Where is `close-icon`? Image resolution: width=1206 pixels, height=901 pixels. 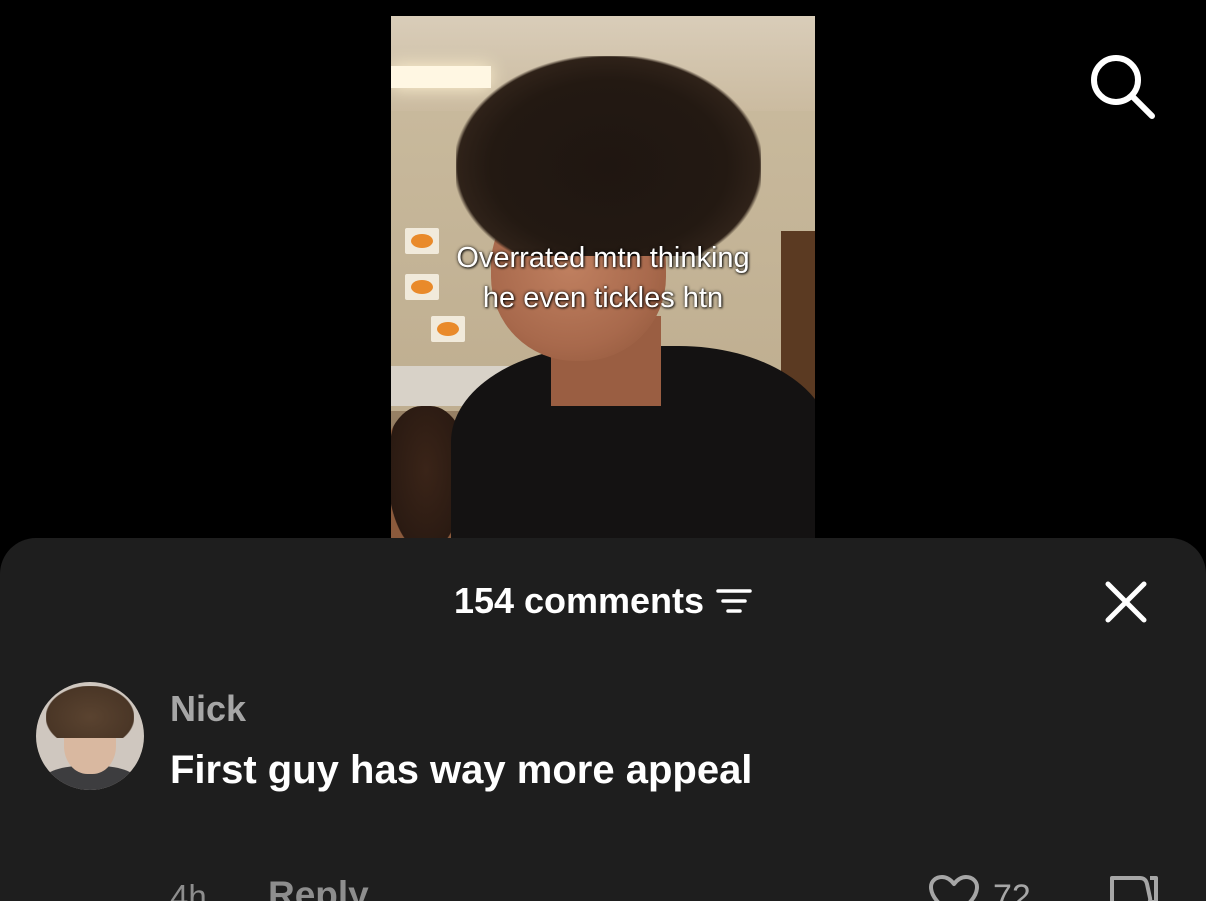
close-icon is located at coordinates (1126, 602).